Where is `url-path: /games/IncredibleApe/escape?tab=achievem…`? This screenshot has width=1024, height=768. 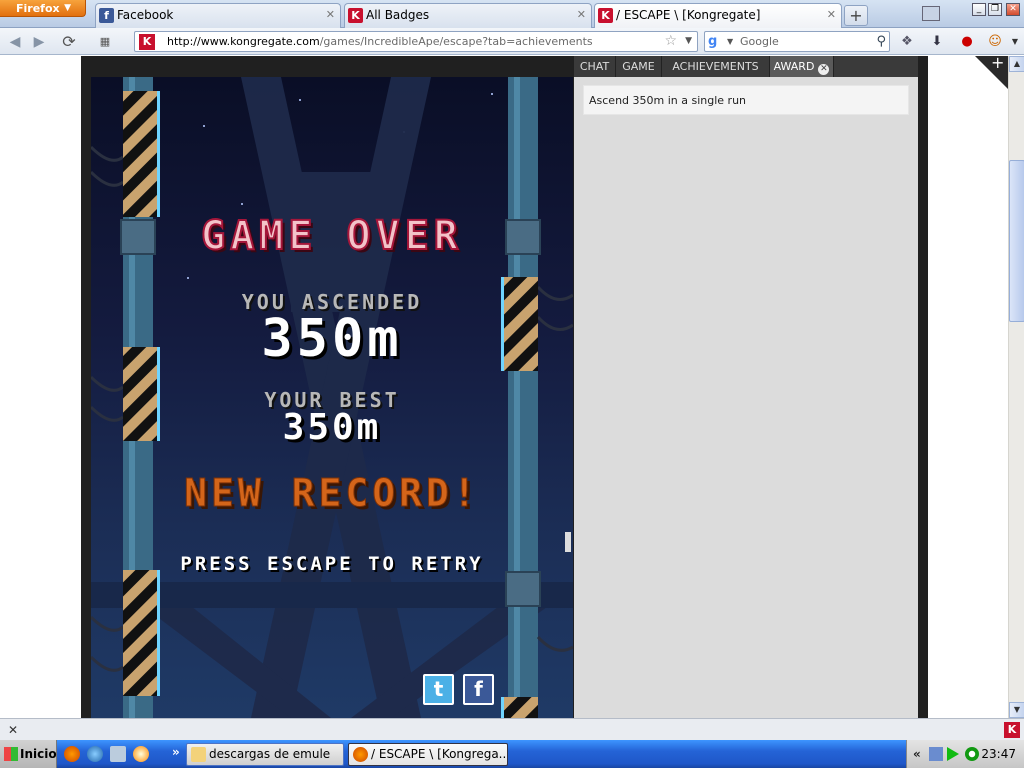
url-path: /games/IncredibleApe/escape?tab=achievem… is located at coordinates (456, 41).